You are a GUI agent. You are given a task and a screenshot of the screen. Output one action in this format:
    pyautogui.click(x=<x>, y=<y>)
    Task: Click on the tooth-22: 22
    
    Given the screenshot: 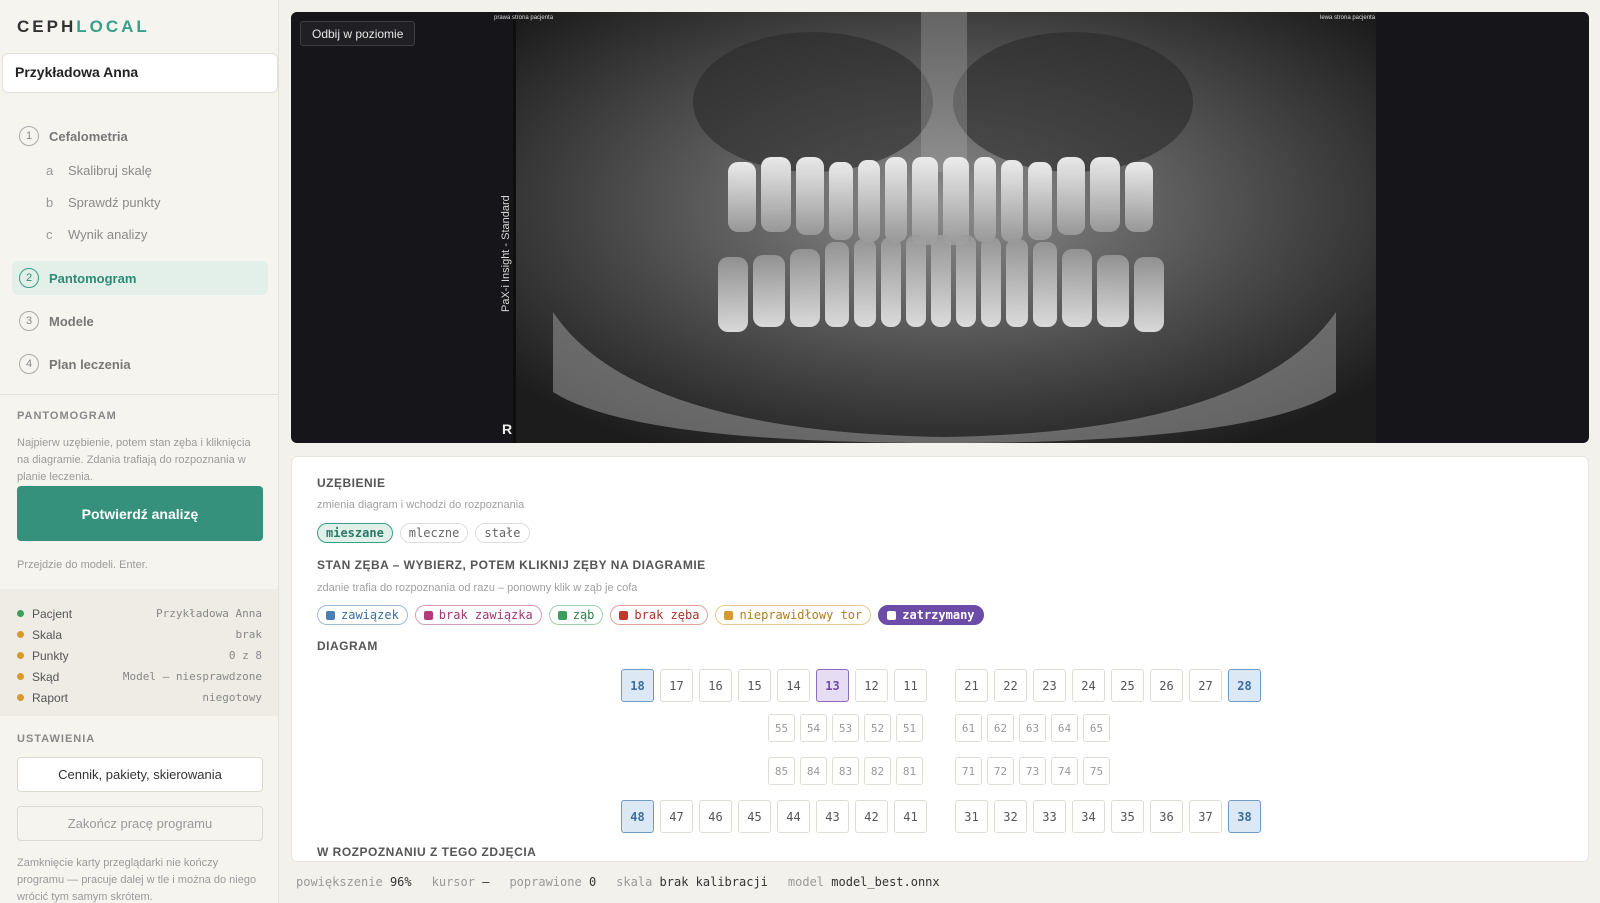 What is the action you would take?
    pyautogui.click(x=1010, y=685)
    